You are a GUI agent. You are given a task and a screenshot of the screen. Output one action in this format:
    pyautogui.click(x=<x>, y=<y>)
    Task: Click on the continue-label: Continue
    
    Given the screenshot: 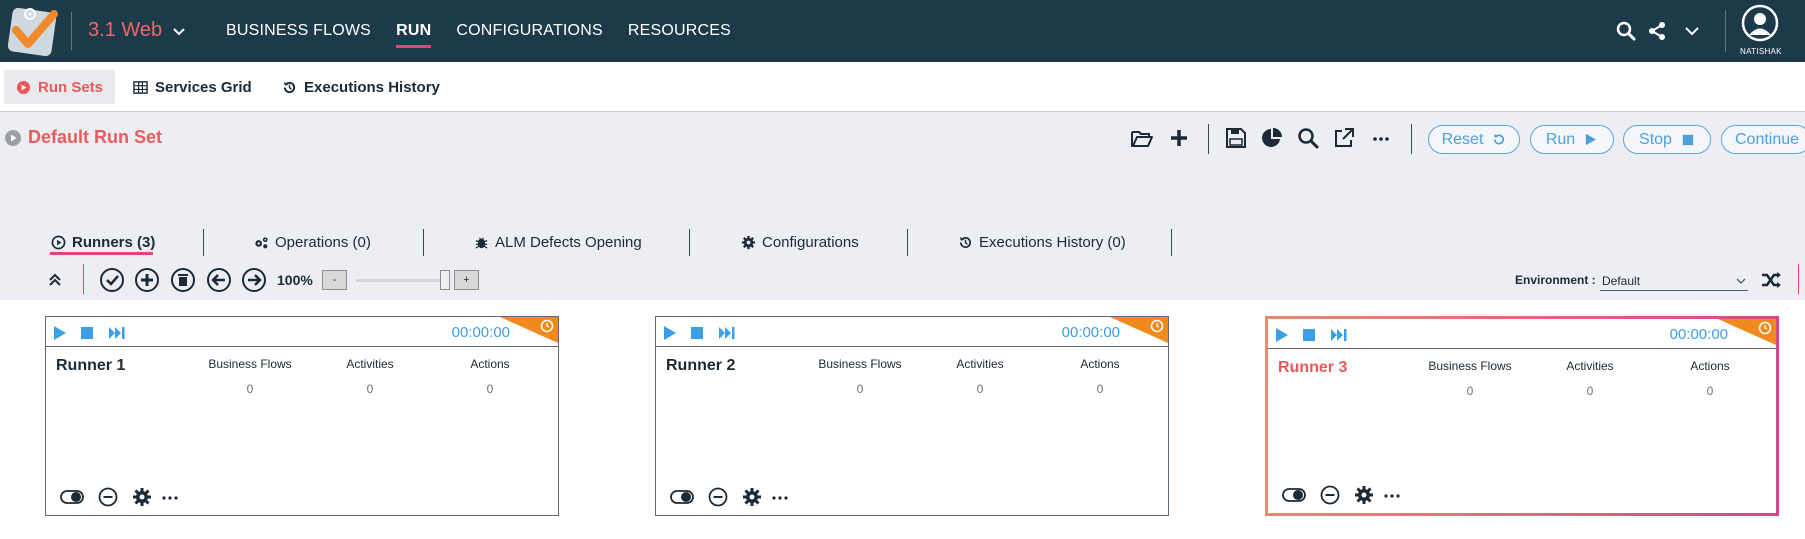 What is the action you would take?
    pyautogui.click(x=1767, y=139)
    